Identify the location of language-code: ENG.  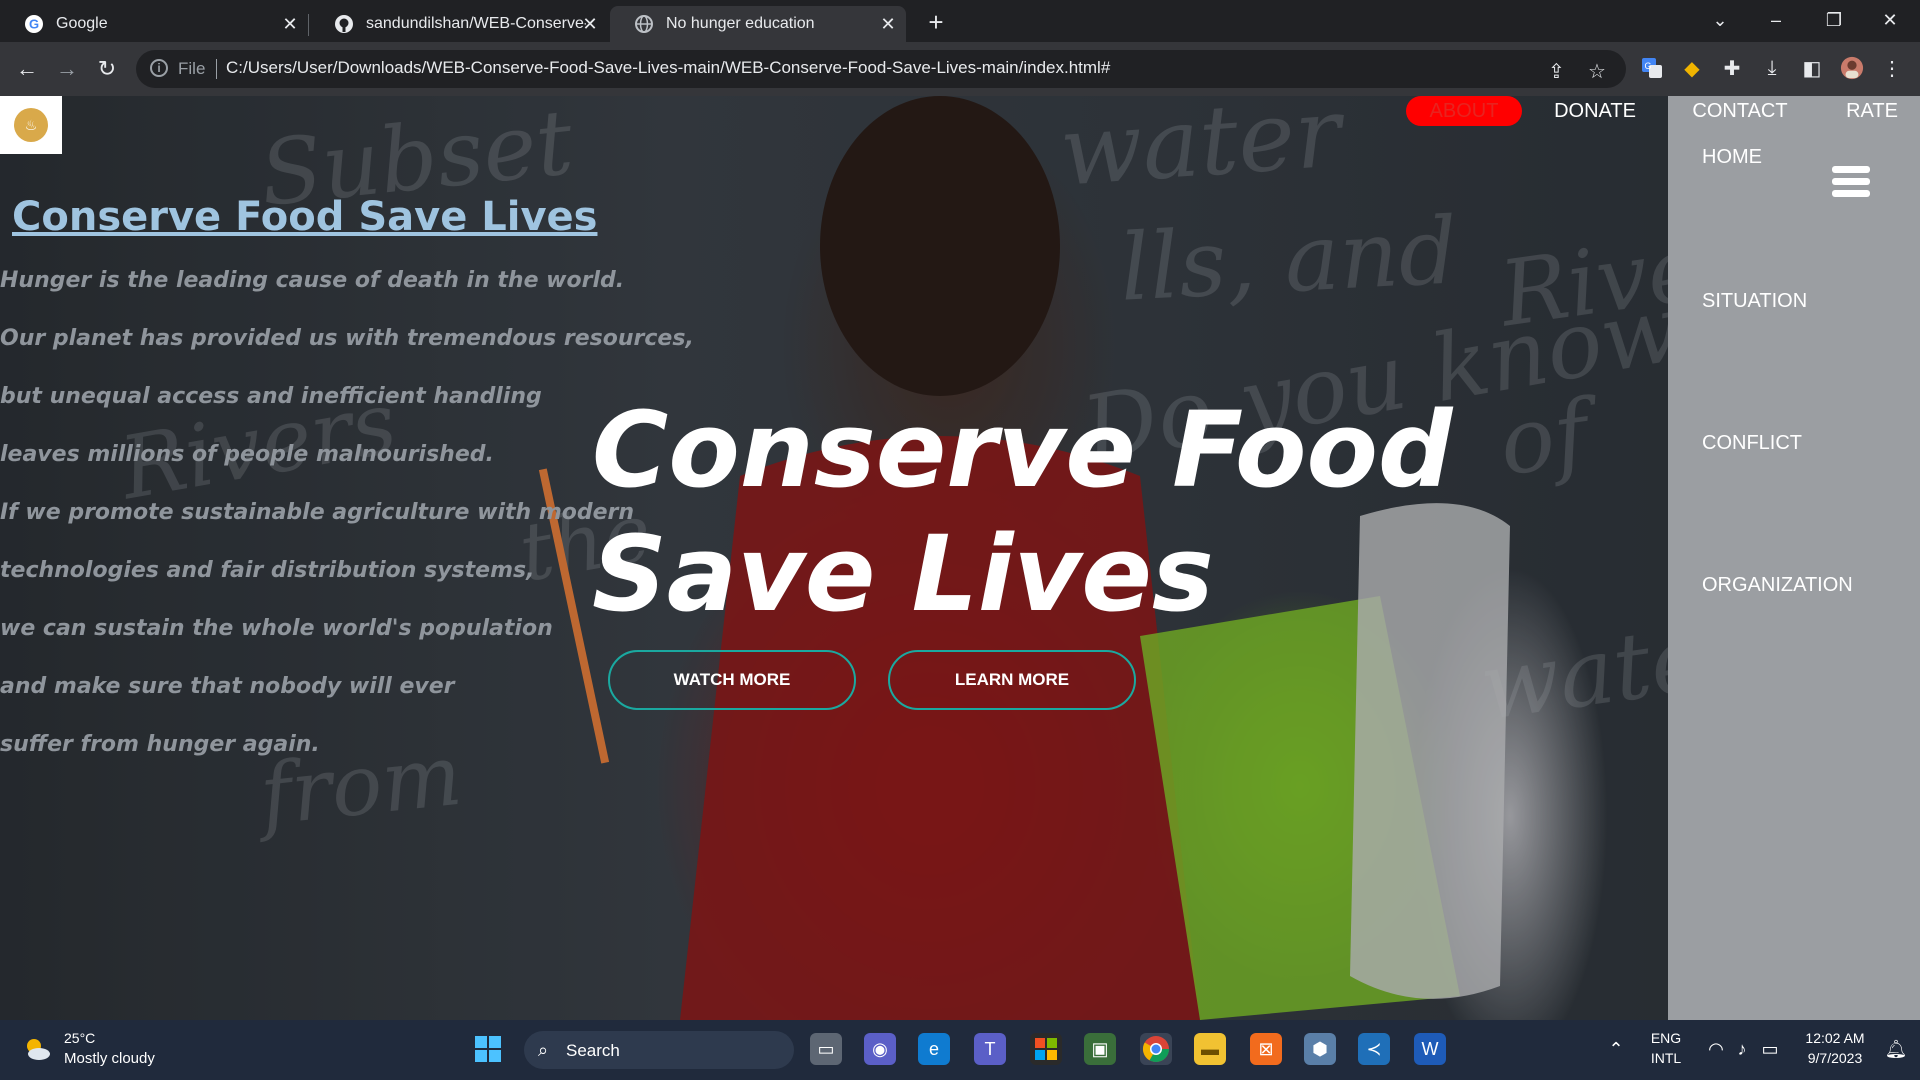
(1666, 1038).